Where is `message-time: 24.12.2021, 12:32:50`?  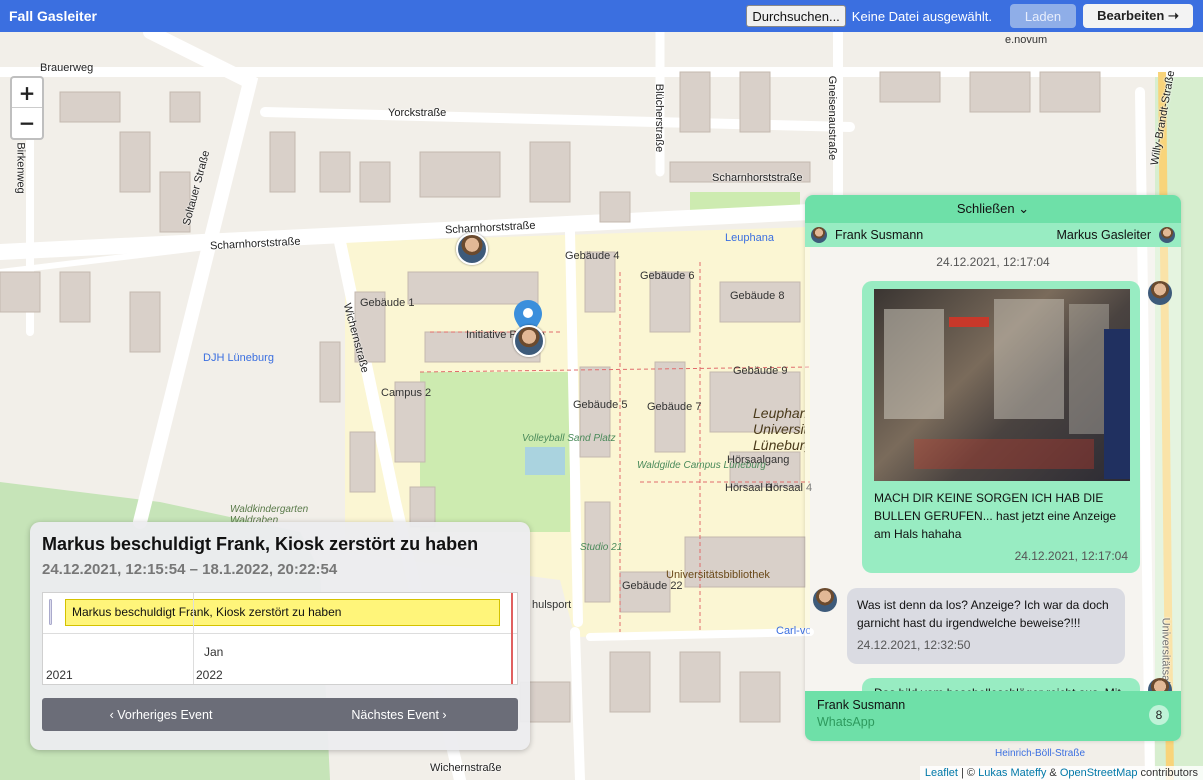 message-time: 24.12.2021, 12:32:50 is located at coordinates (914, 645).